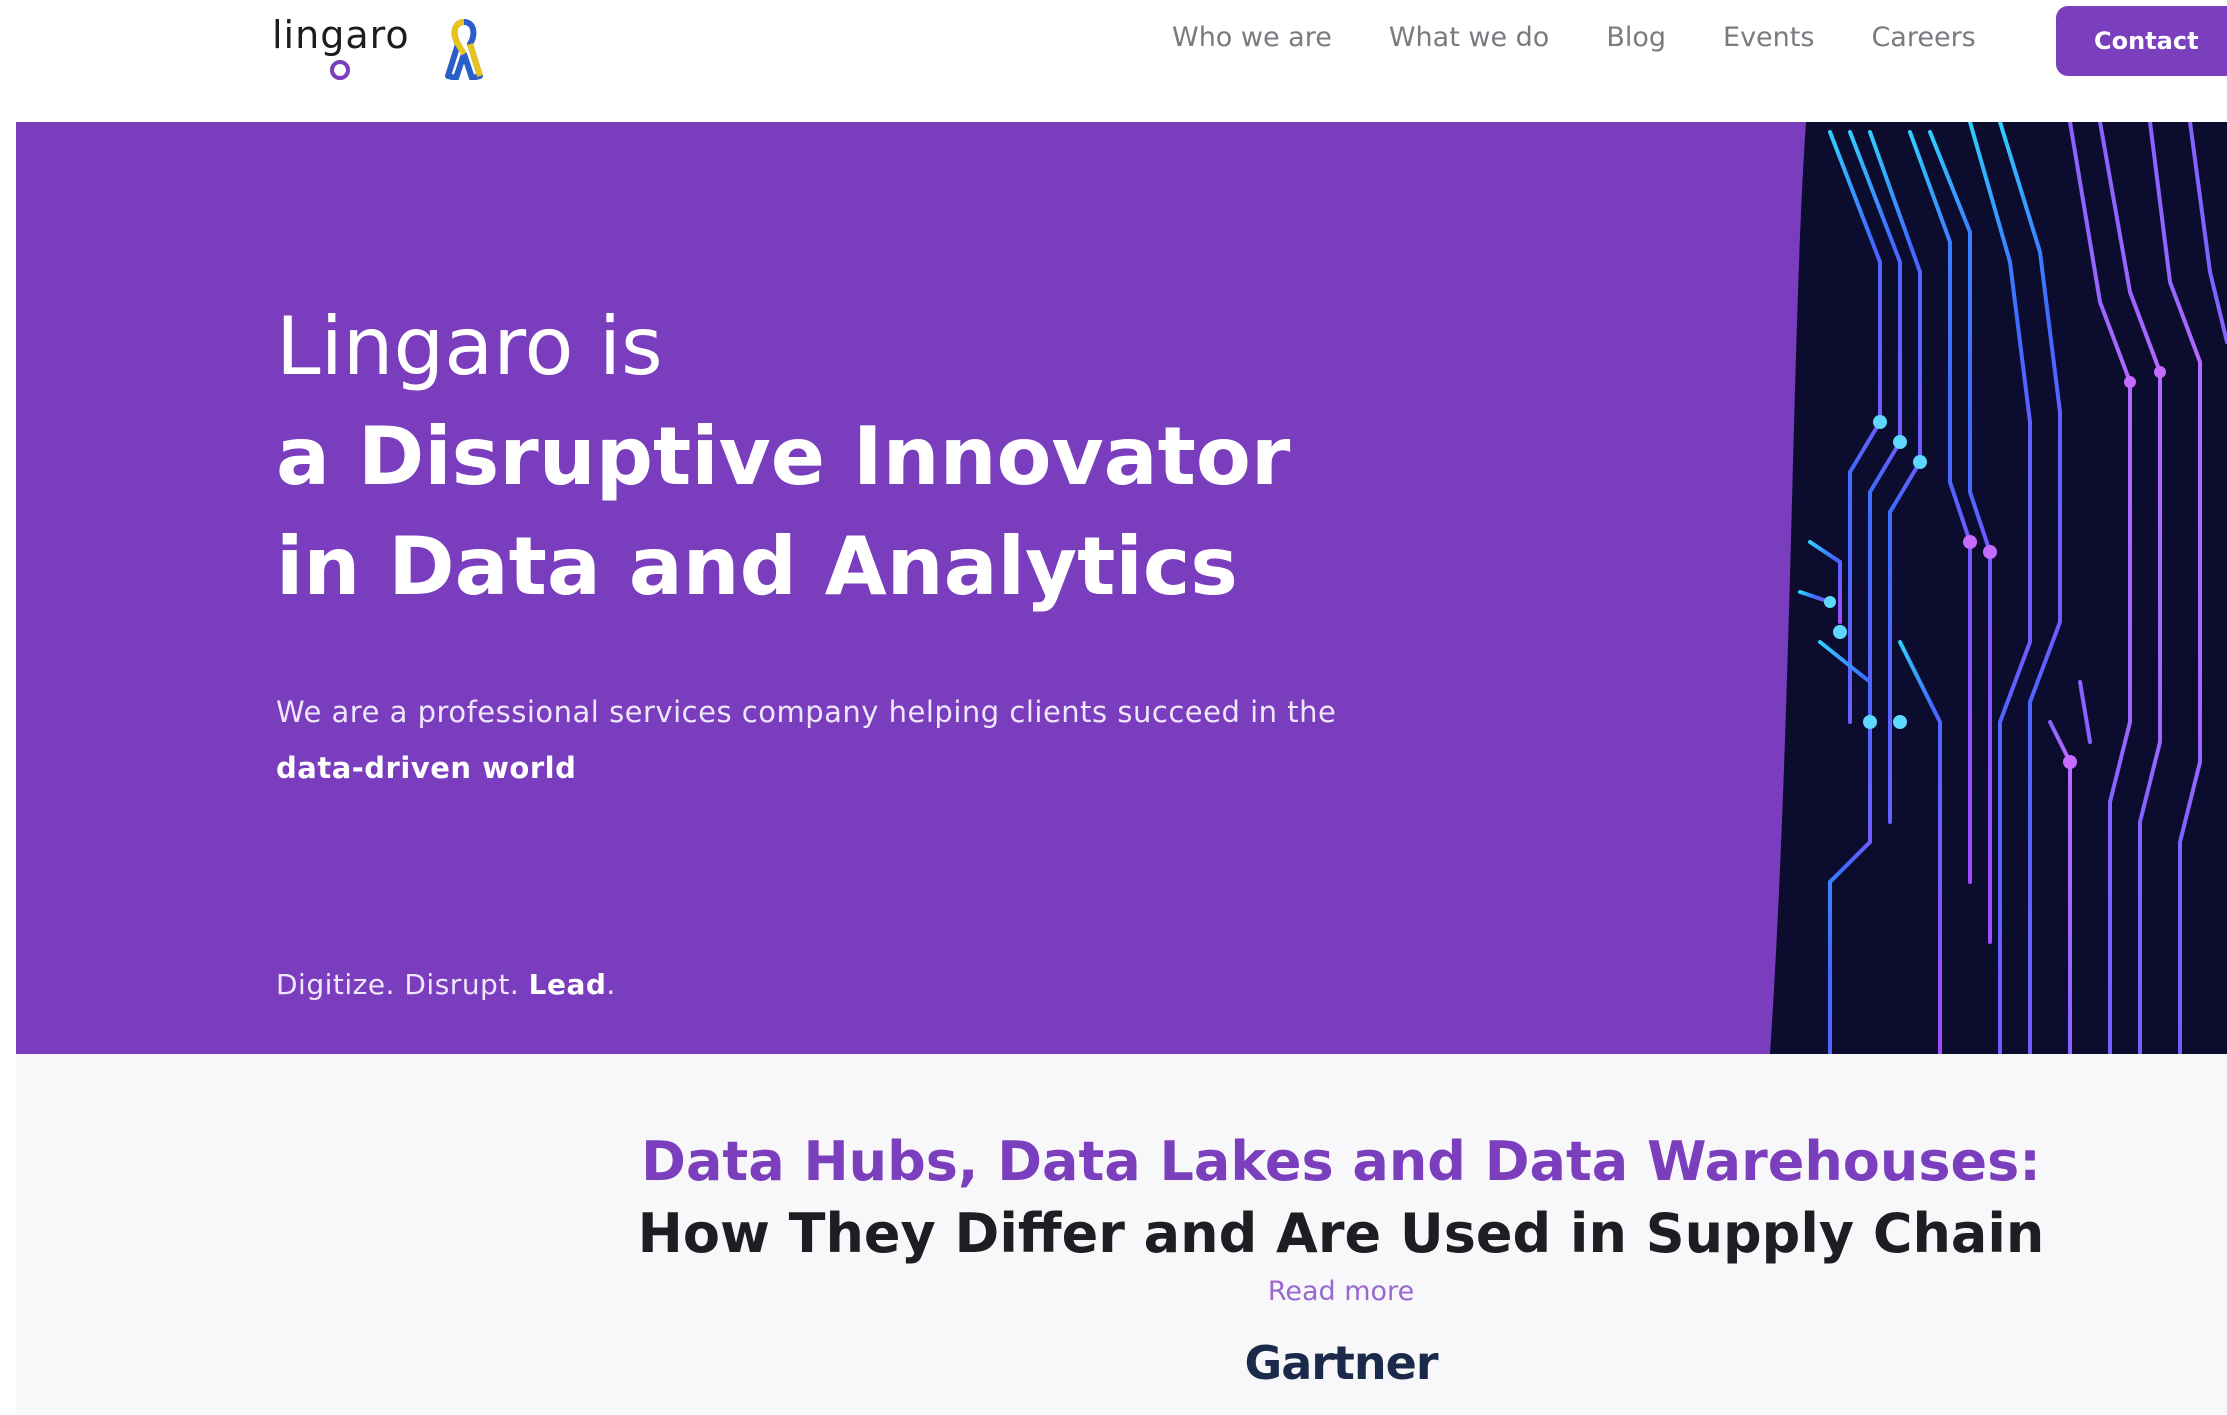 The height and width of the screenshot is (1415, 2227). What do you see at coordinates (567, 984) in the screenshot?
I see `tagline-strong: Lead` at bounding box center [567, 984].